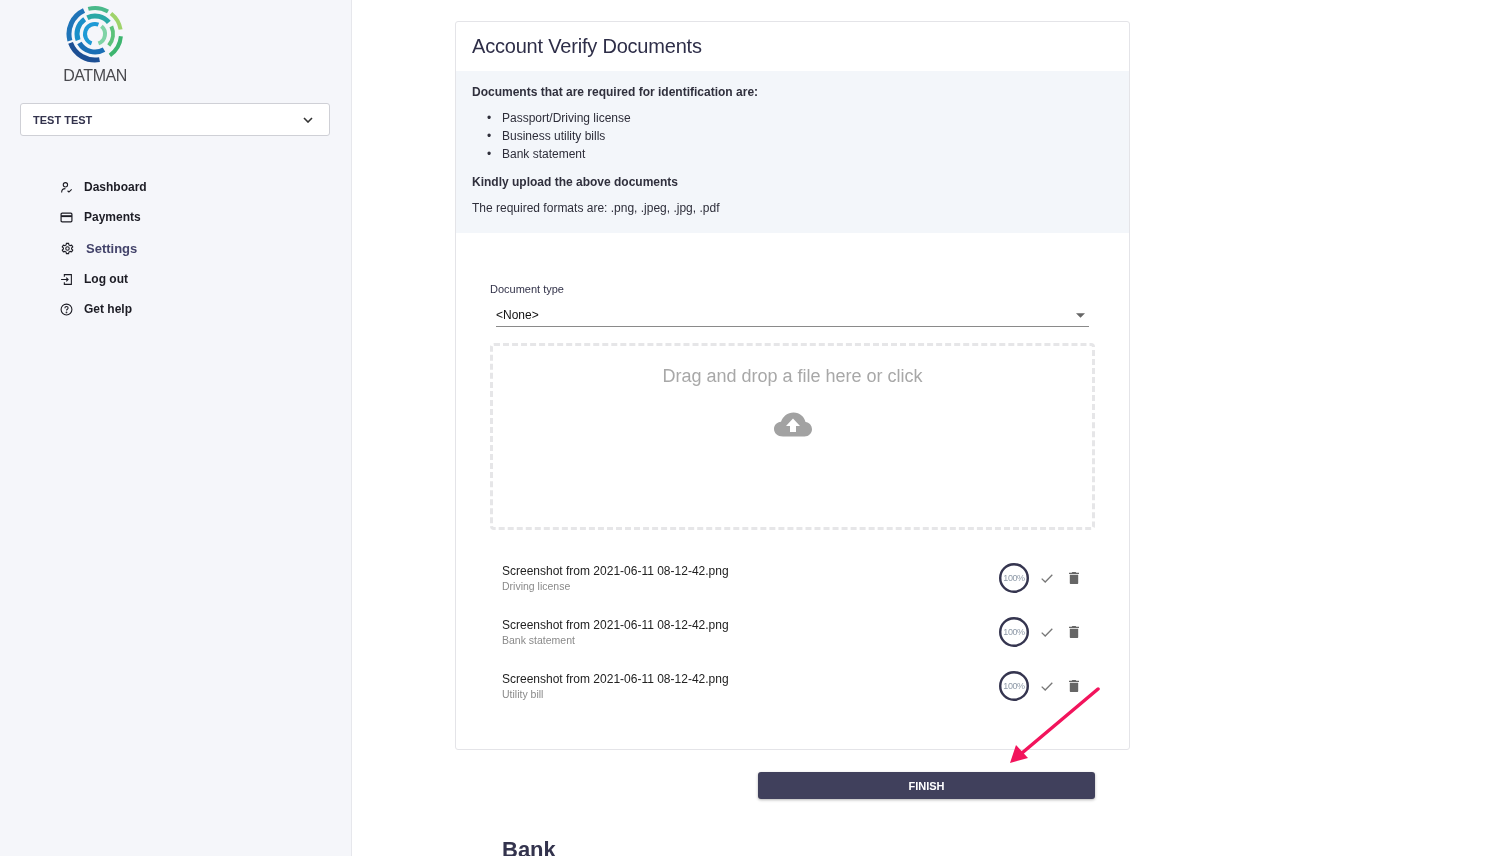  Describe the element at coordinates (544, 154) in the screenshot. I see `required-document-item: Bank statement` at that location.